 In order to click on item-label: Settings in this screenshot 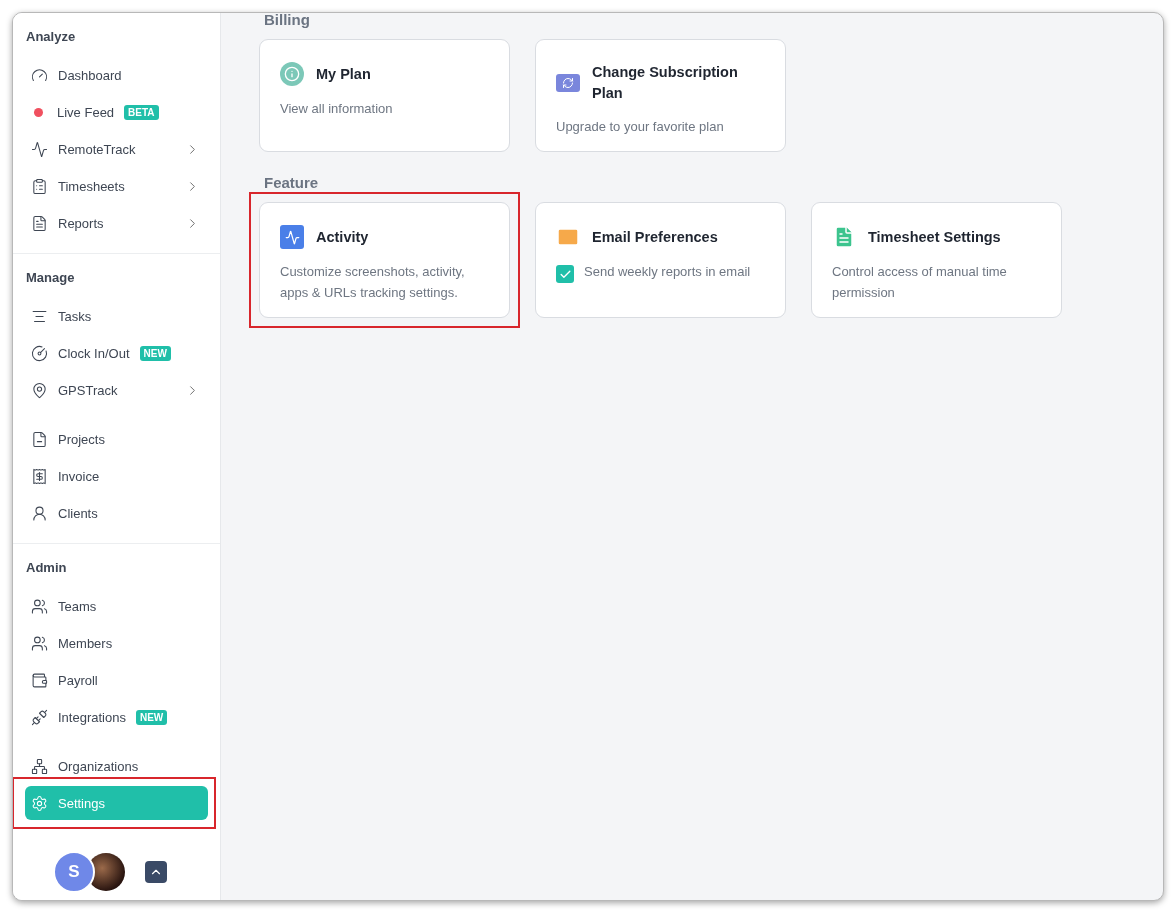, I will do `click(81, 803)`.